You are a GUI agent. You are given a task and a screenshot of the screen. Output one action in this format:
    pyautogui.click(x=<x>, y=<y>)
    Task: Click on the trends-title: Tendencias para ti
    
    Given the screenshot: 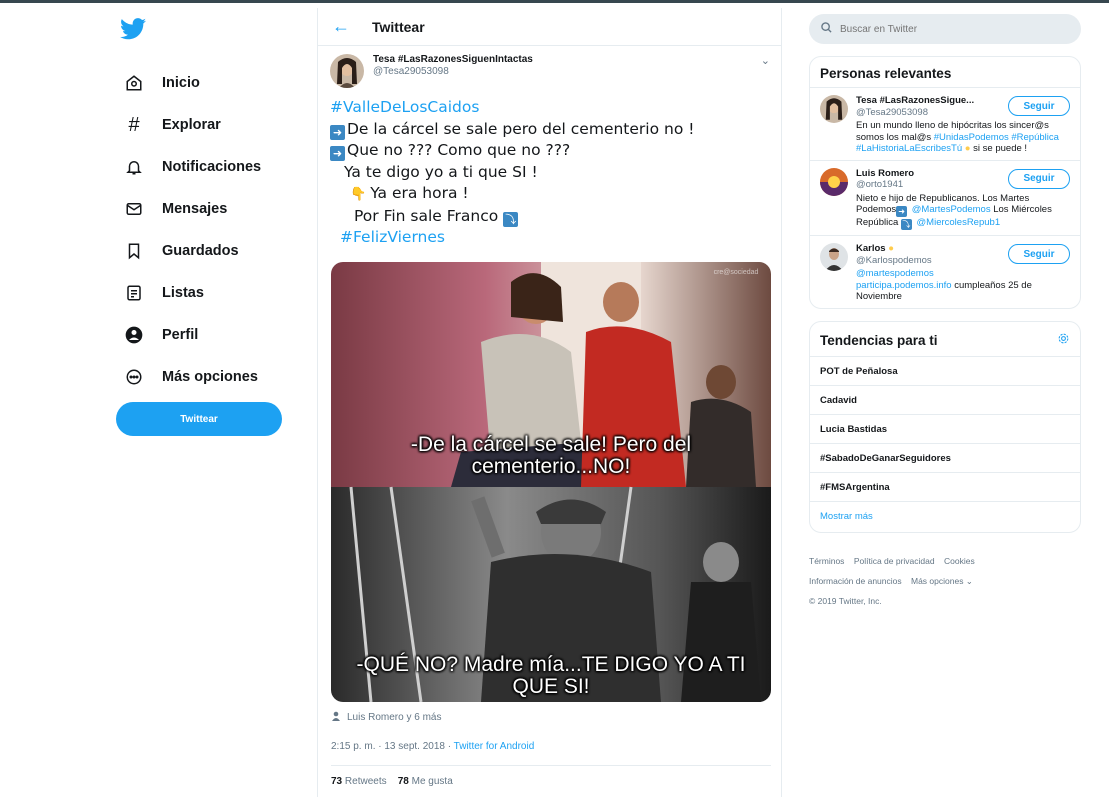 What is the action you would take?
    pyautogui.click(x=879, y=340)
    